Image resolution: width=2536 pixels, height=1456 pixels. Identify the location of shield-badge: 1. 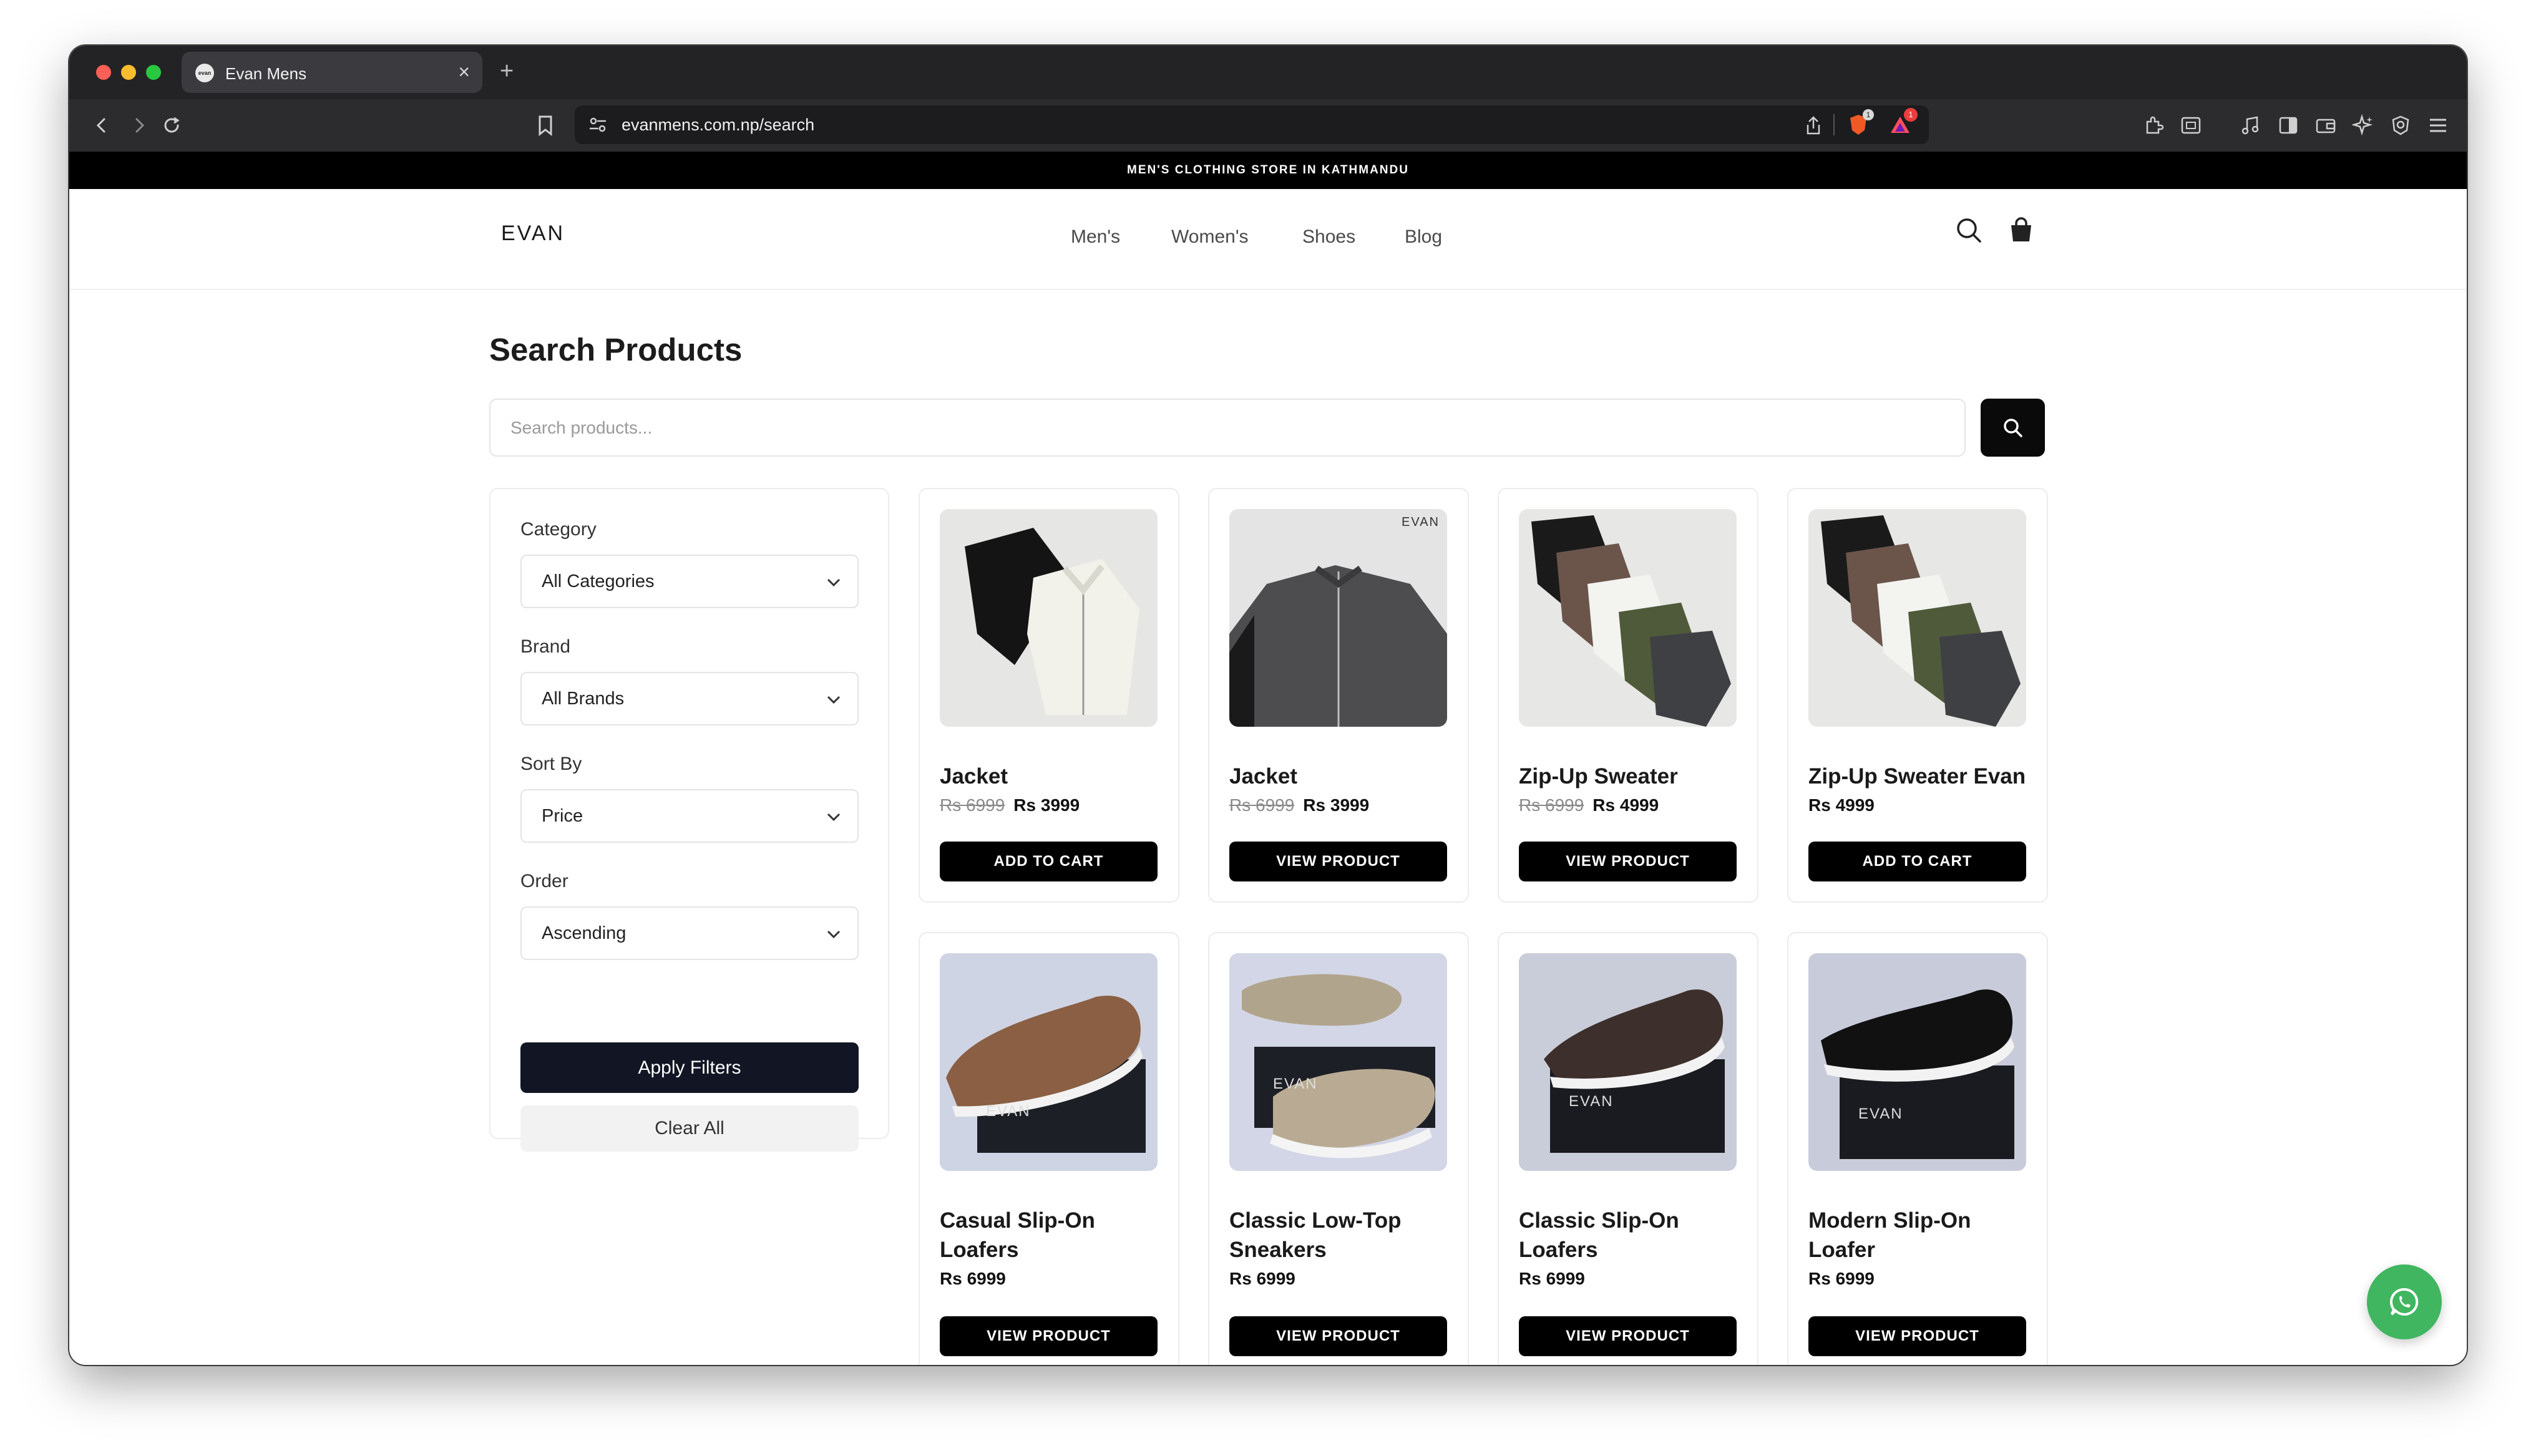
(1868, 115).